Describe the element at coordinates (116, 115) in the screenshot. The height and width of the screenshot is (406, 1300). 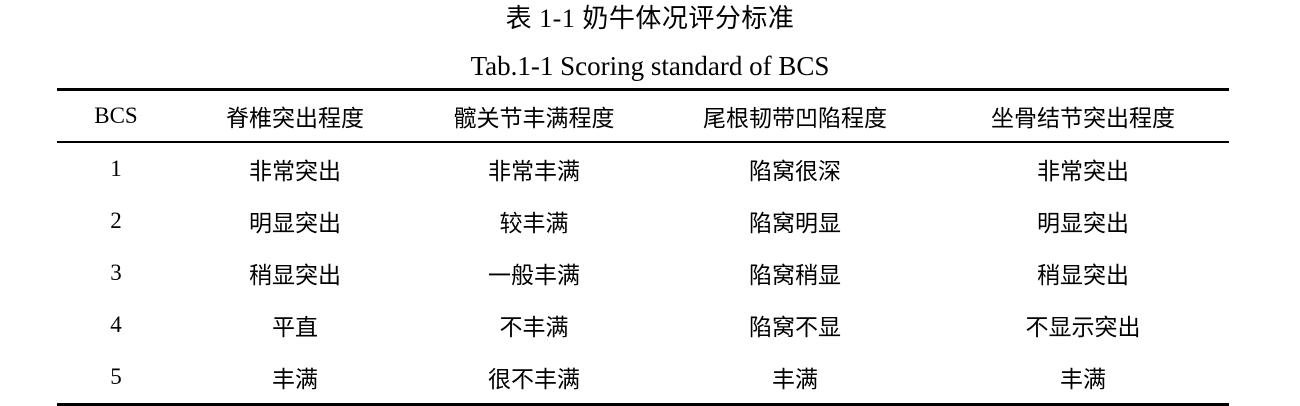
I see `header-bcs: BCS` at that location.